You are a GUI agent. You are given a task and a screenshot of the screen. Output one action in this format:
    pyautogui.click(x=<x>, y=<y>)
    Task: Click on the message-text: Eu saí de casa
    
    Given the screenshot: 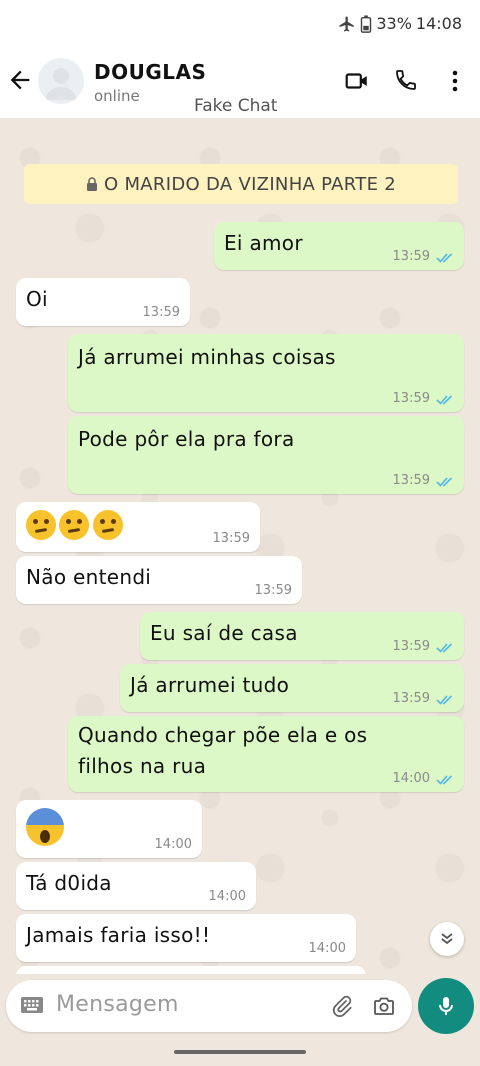 What is the action you would take?
    pyautogui.click(x=224, y=633)
    